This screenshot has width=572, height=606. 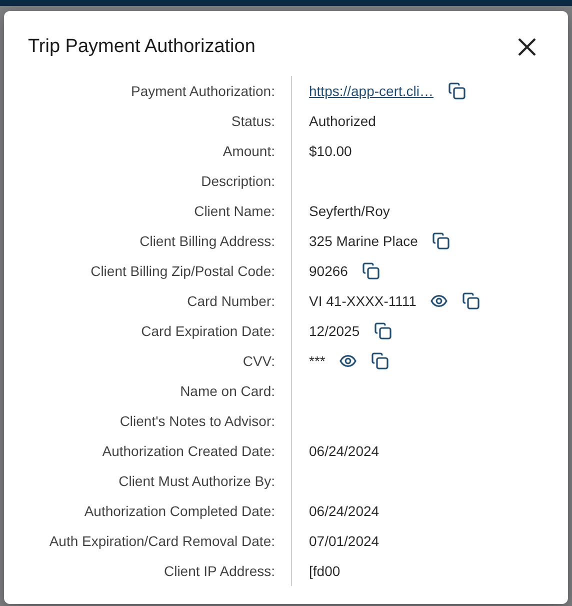 What do you see at coordinates (334, 331) in the screenshot?
I see `field-value: 12/2025` at bounding box center [334, 331].